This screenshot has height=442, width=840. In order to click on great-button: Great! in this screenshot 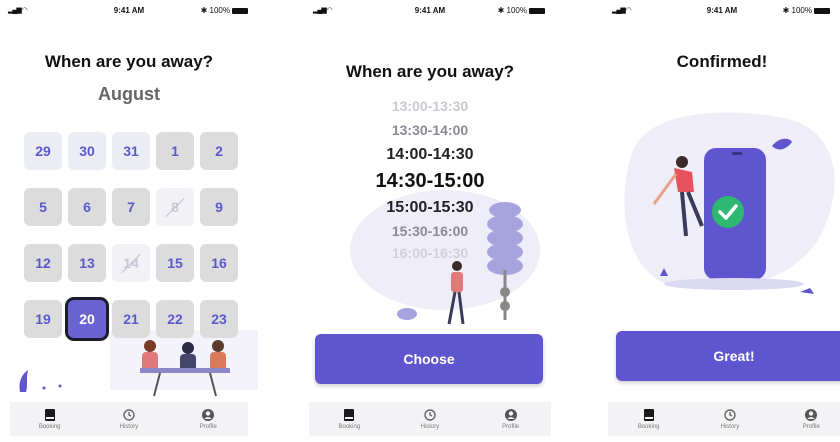, I will do `click(728, 356)`.